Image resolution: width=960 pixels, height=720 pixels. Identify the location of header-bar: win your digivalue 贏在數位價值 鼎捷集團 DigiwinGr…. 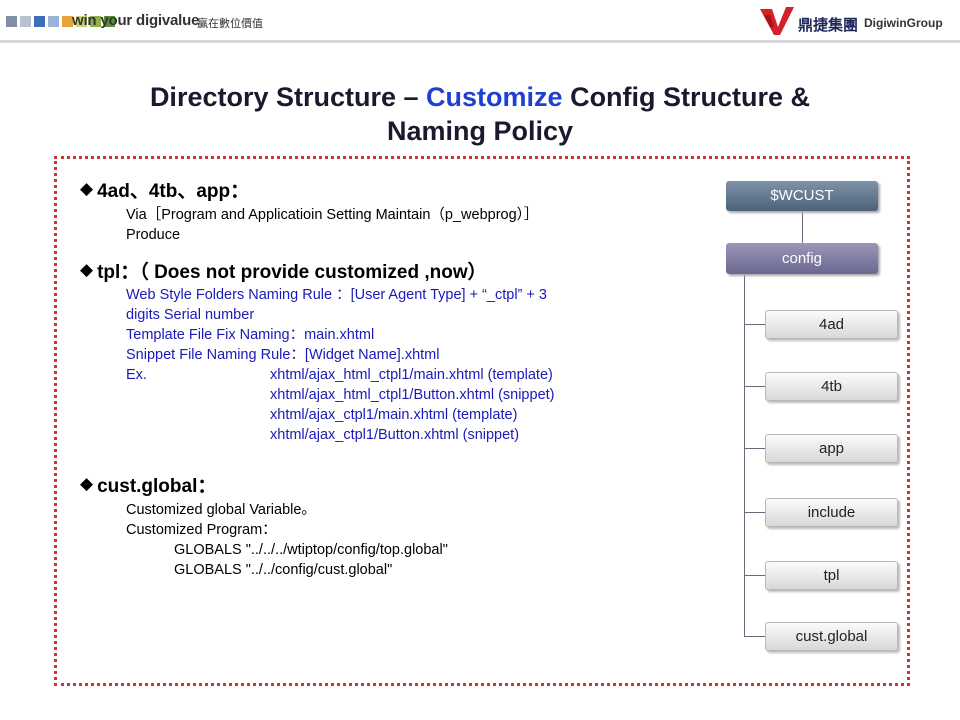
(480, 22).